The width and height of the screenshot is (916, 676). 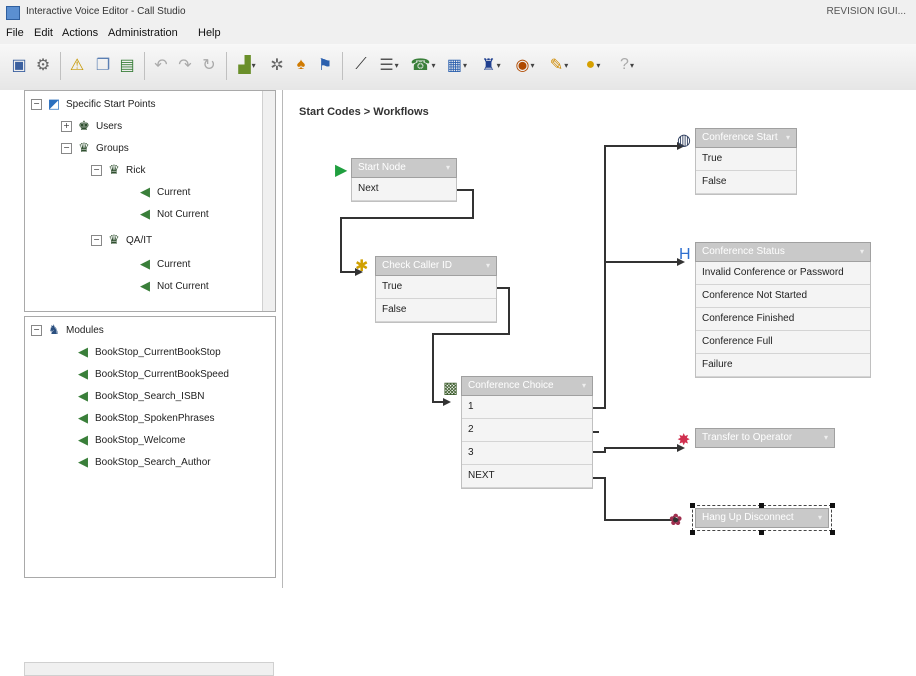 I want to click on module-item: ◀ BookStop_Welcome, so click(x=130, y=440).